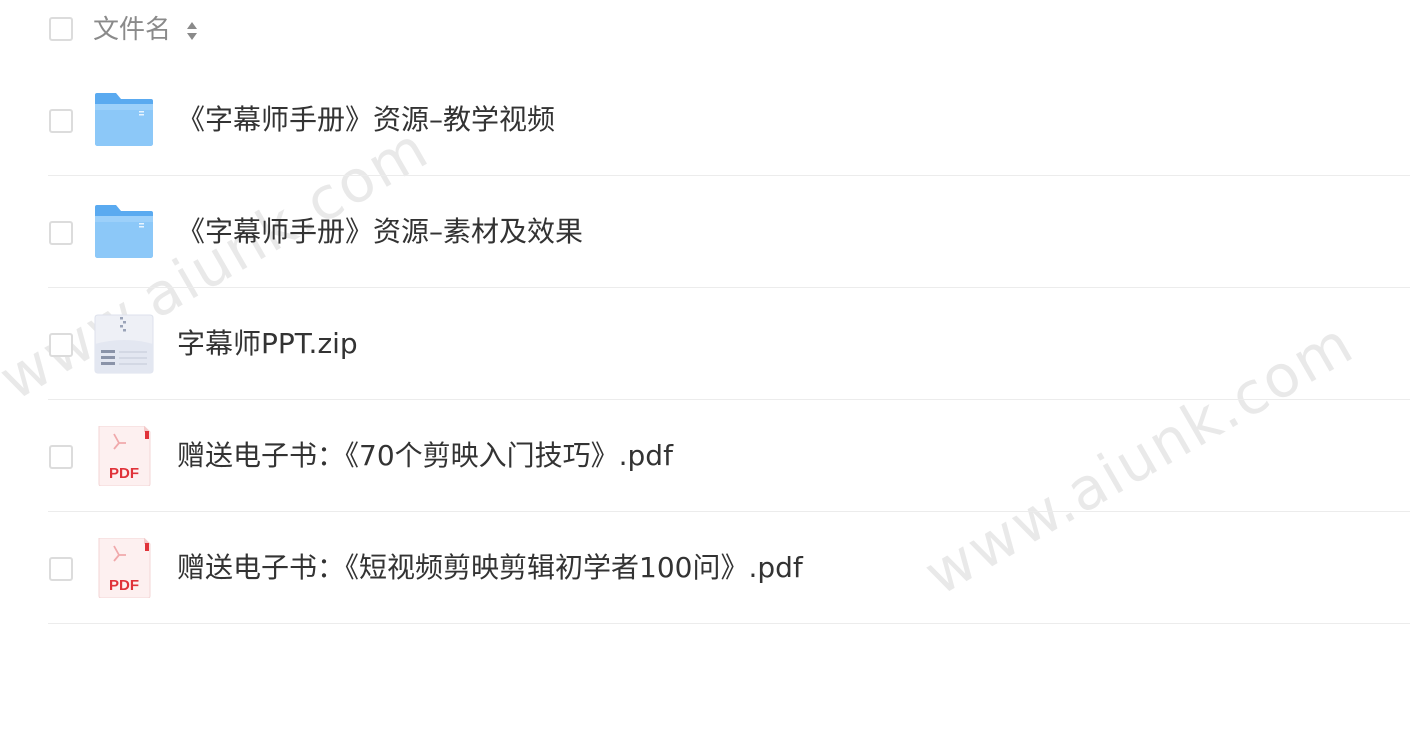 The image size is (1410, 738). Describe the element at coordinates (267, 344) in the screenshot. I see `file-name: 字幕师PPT.zip` at that location.